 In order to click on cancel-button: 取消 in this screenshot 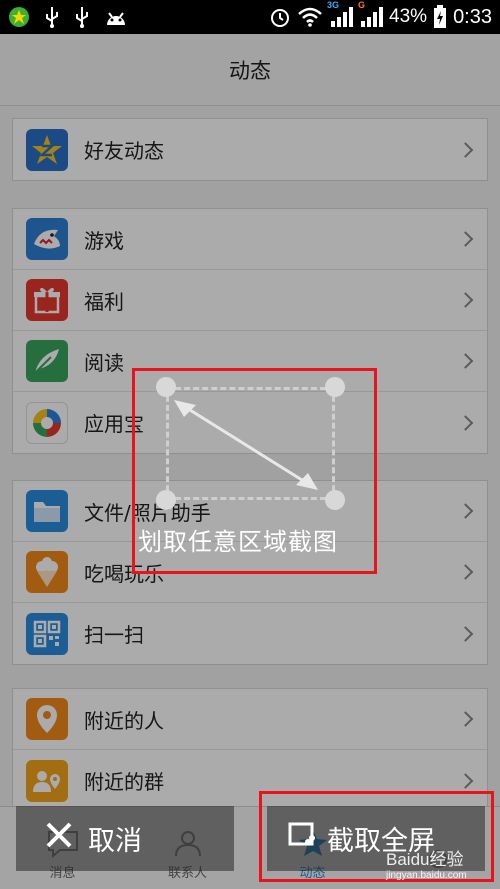, I will do `click(125, 838)`.